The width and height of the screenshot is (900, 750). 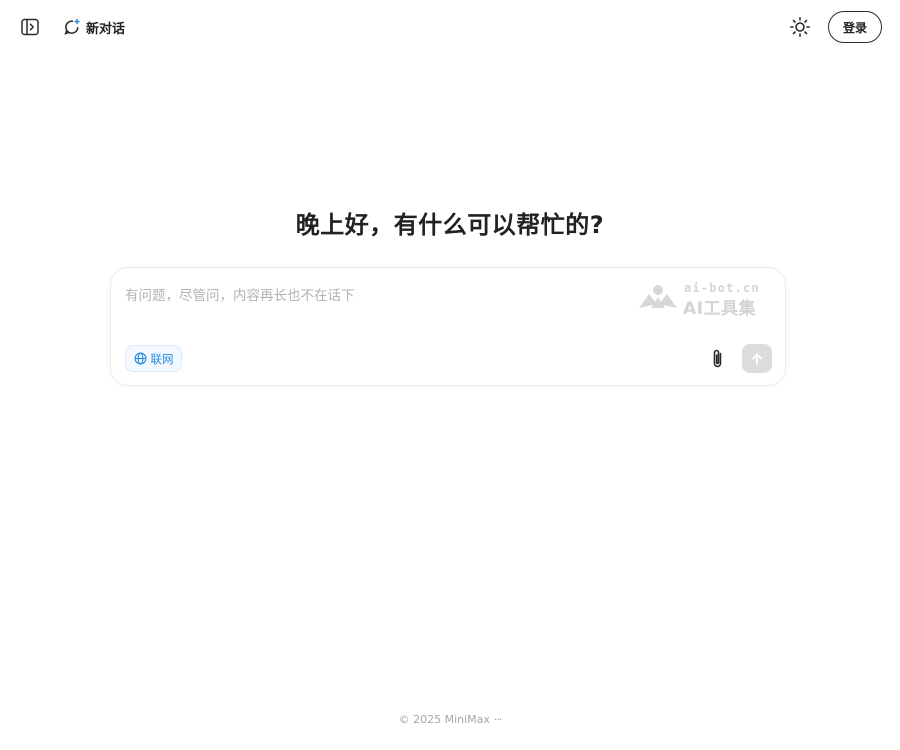 What do you see at coordinates (450, 225) in the screenshot?
I see `greeting-heading: 晚上好，有什么可以帮忙的?` at bounding box center [450, 225].